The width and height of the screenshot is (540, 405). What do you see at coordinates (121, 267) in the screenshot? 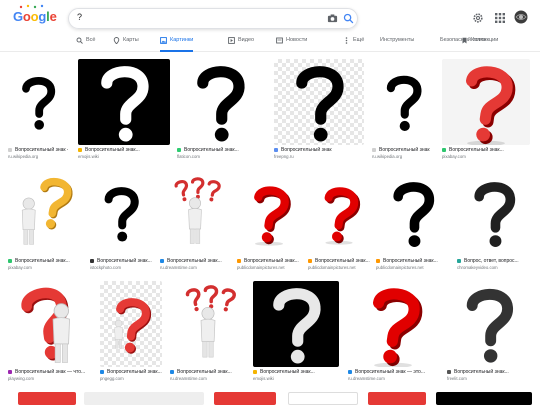
I see `result-source: istockphoto.com` at bounding box center [121, 267].